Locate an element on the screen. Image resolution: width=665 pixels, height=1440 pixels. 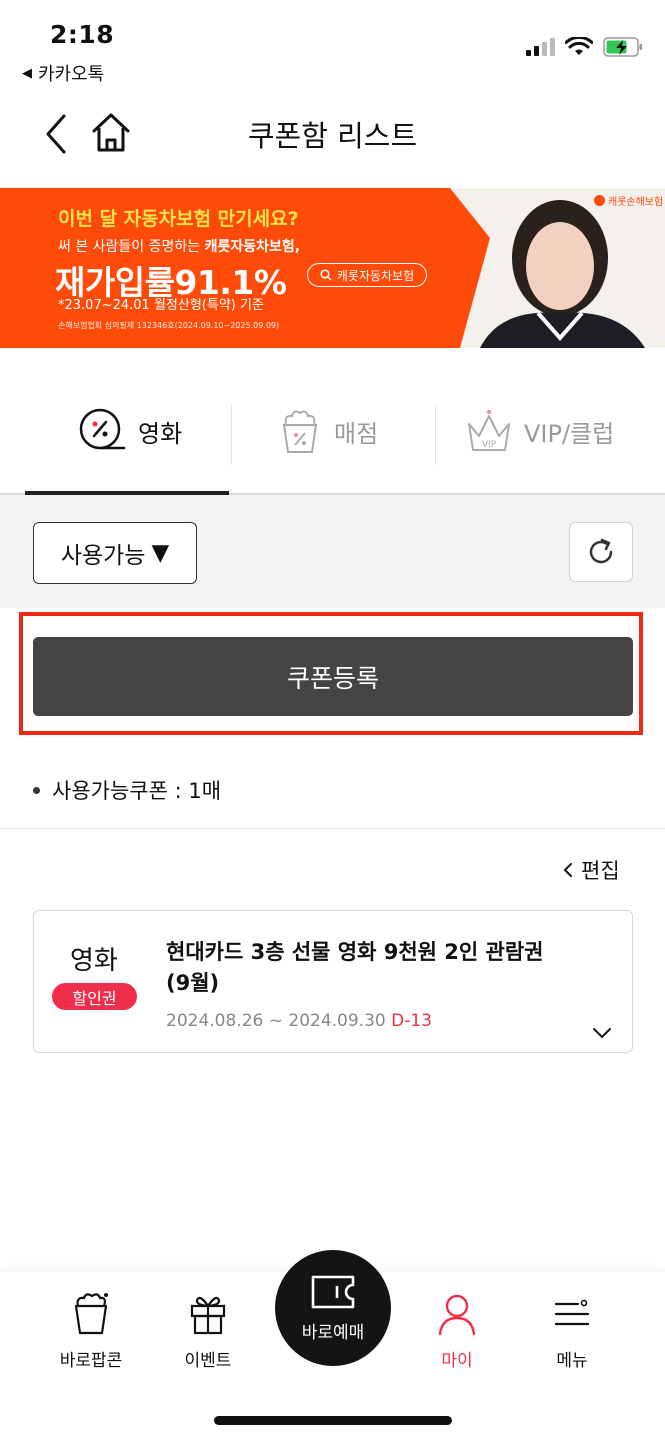
available-count: 사용가능쿠폰 : 1매 is located at coordinates (127, 790).